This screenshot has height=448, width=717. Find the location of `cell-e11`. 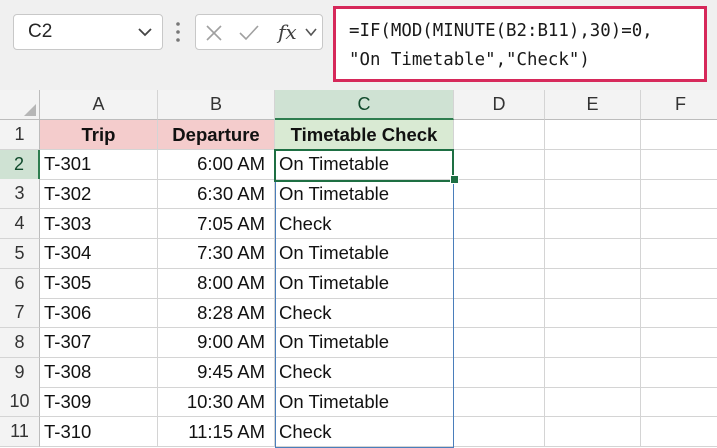

cell-e11 is located at coordinates (593, 432).